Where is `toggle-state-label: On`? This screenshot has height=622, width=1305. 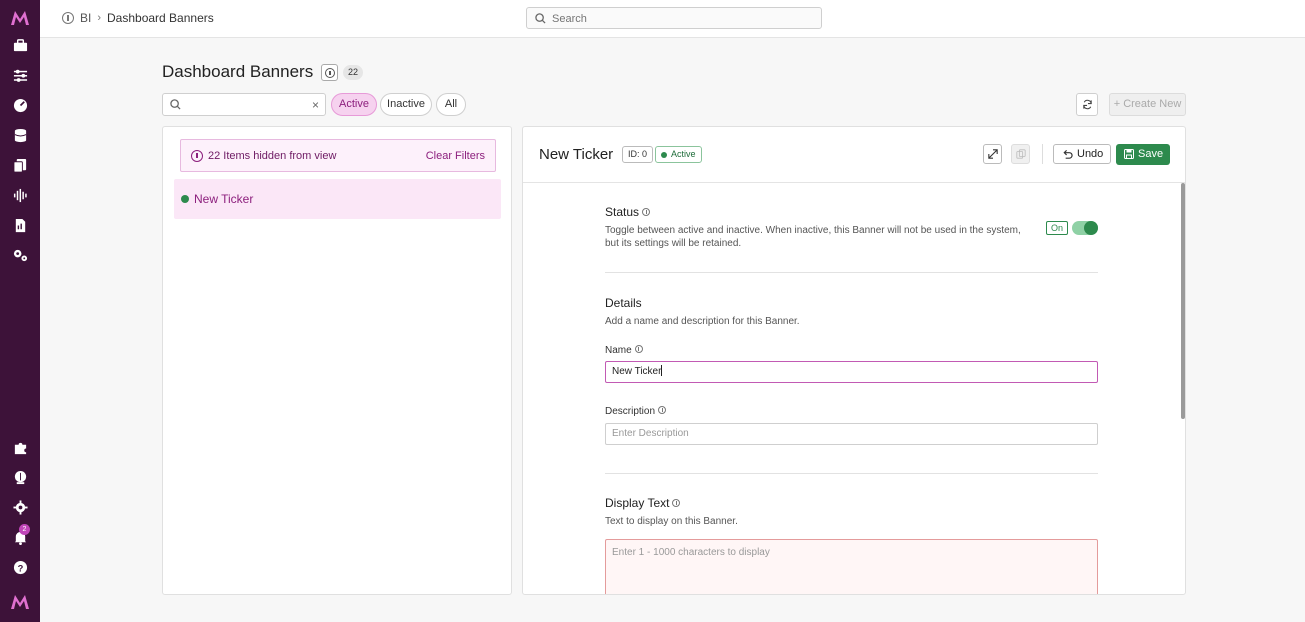
toggle-state-label: On is located at coordinates (1057, 228).